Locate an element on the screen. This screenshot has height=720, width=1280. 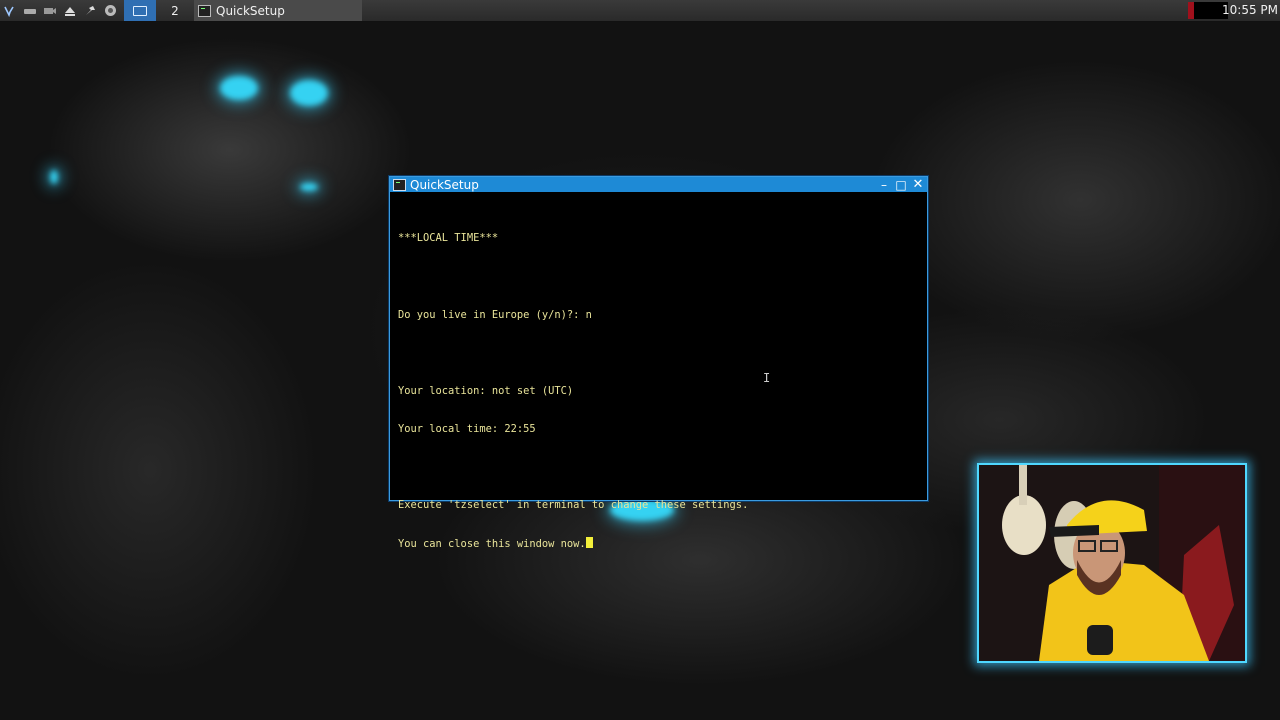
close-button: ✕ is located at coordinates (918, 184).